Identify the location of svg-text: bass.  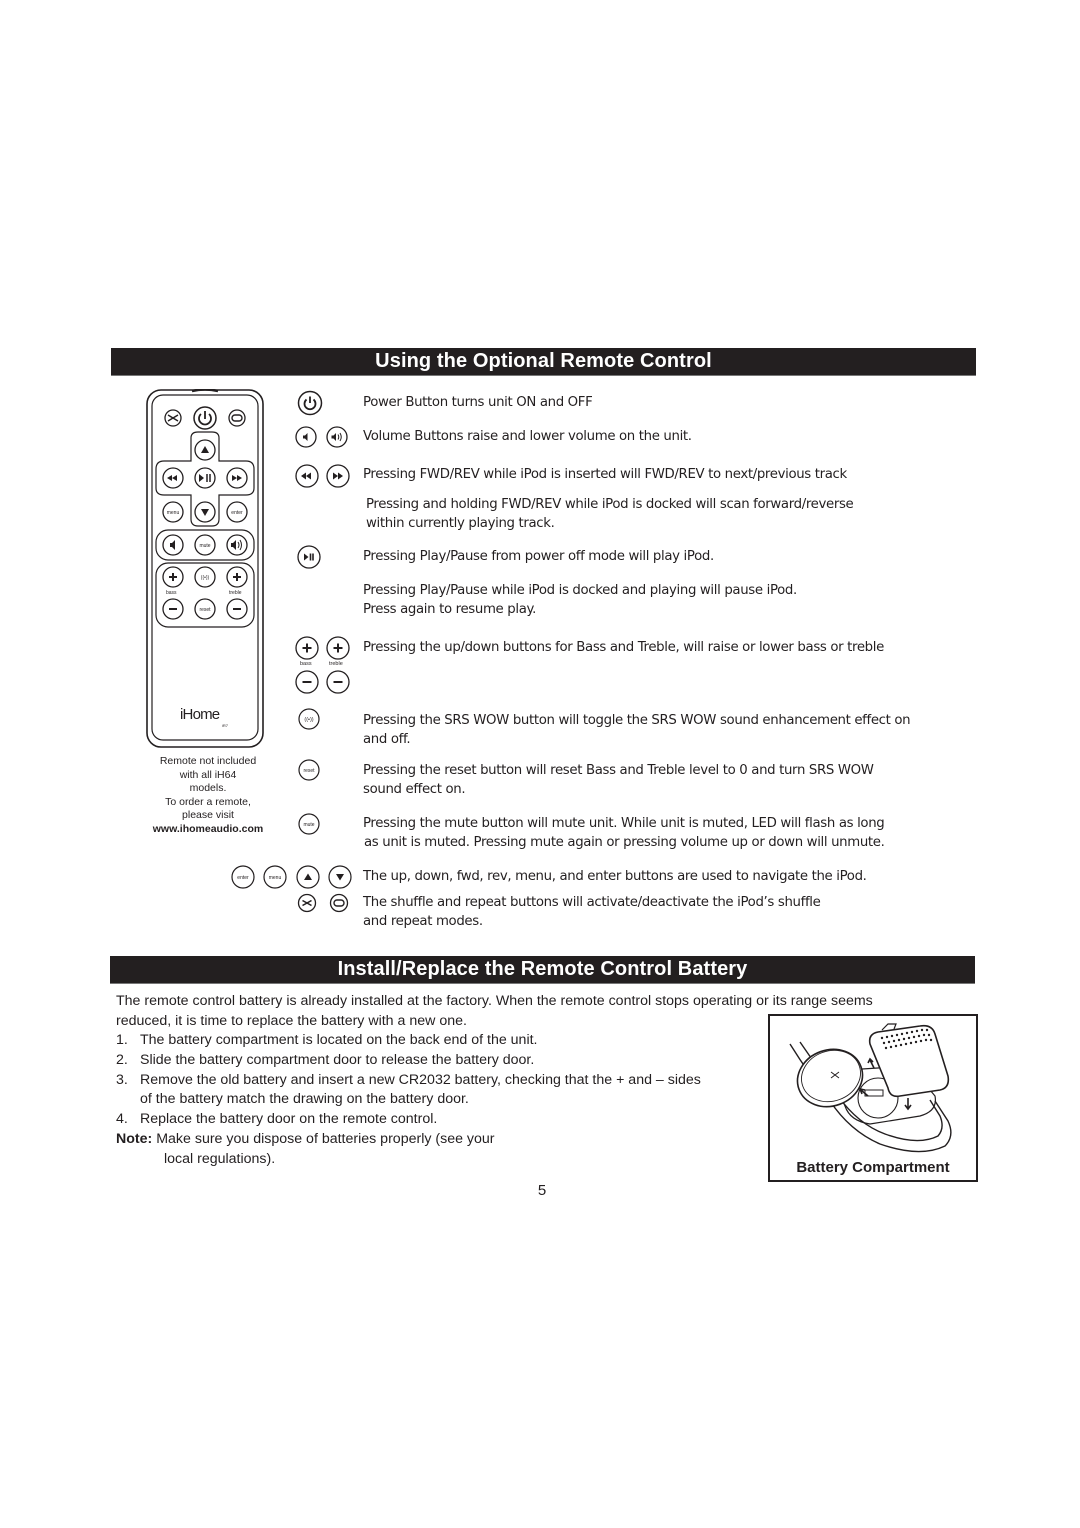
(171, 593).